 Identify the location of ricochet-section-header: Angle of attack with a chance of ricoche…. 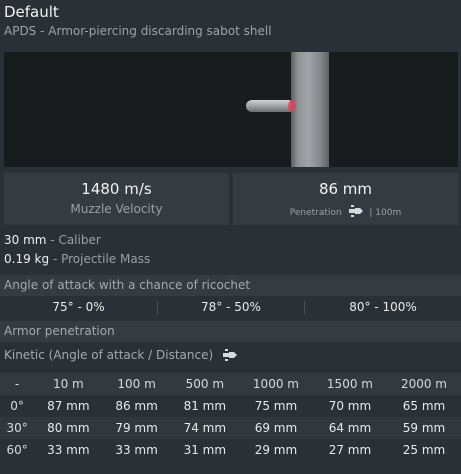
(230, 285).